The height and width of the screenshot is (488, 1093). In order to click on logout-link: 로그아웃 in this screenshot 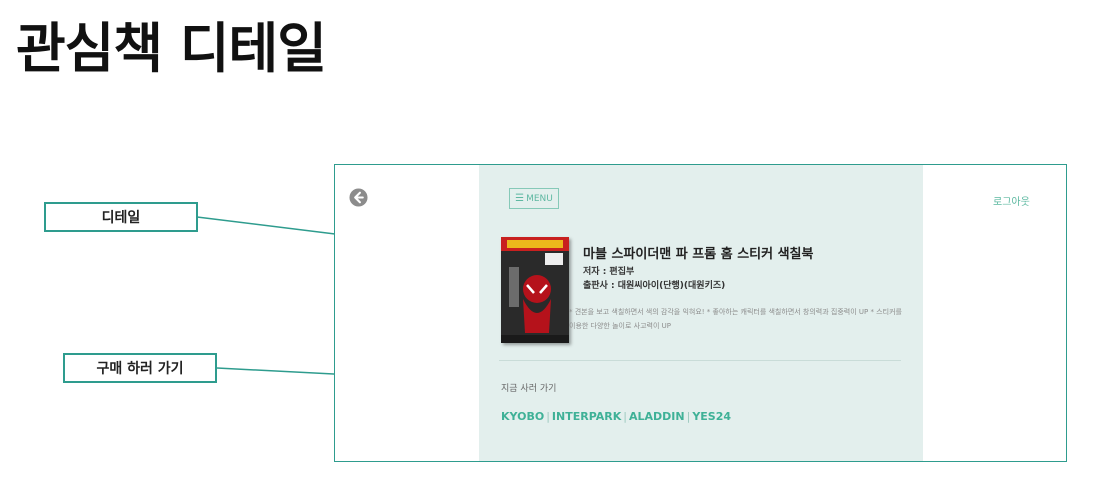, I will do `click(1011, 200)`.